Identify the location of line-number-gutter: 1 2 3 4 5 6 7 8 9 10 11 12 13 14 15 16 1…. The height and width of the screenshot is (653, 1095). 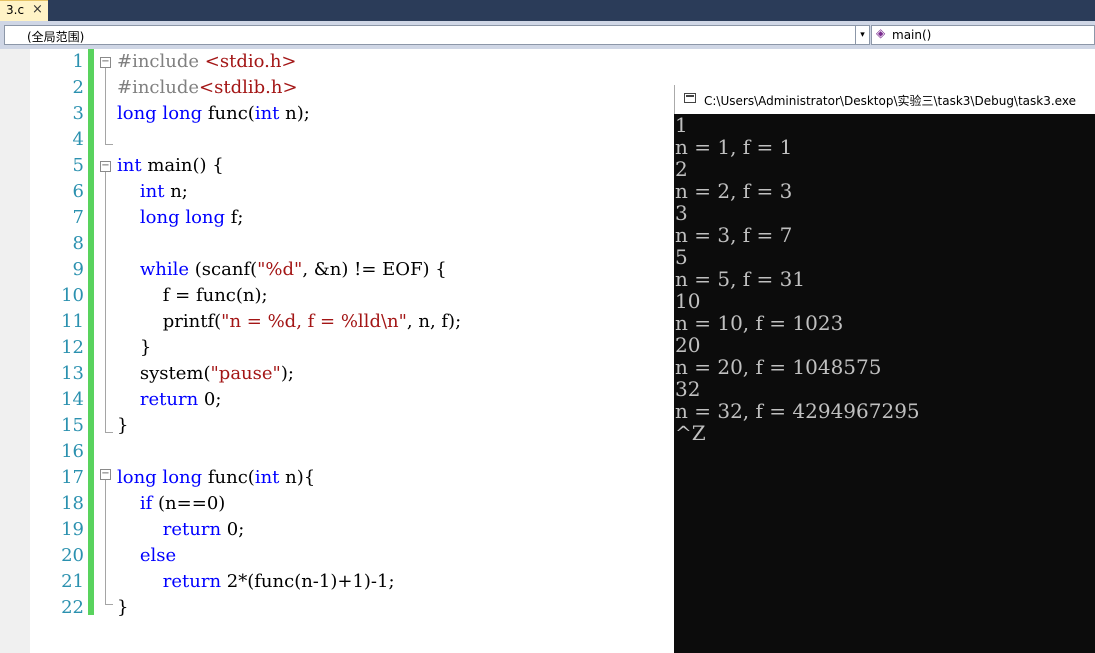
(57, 351).